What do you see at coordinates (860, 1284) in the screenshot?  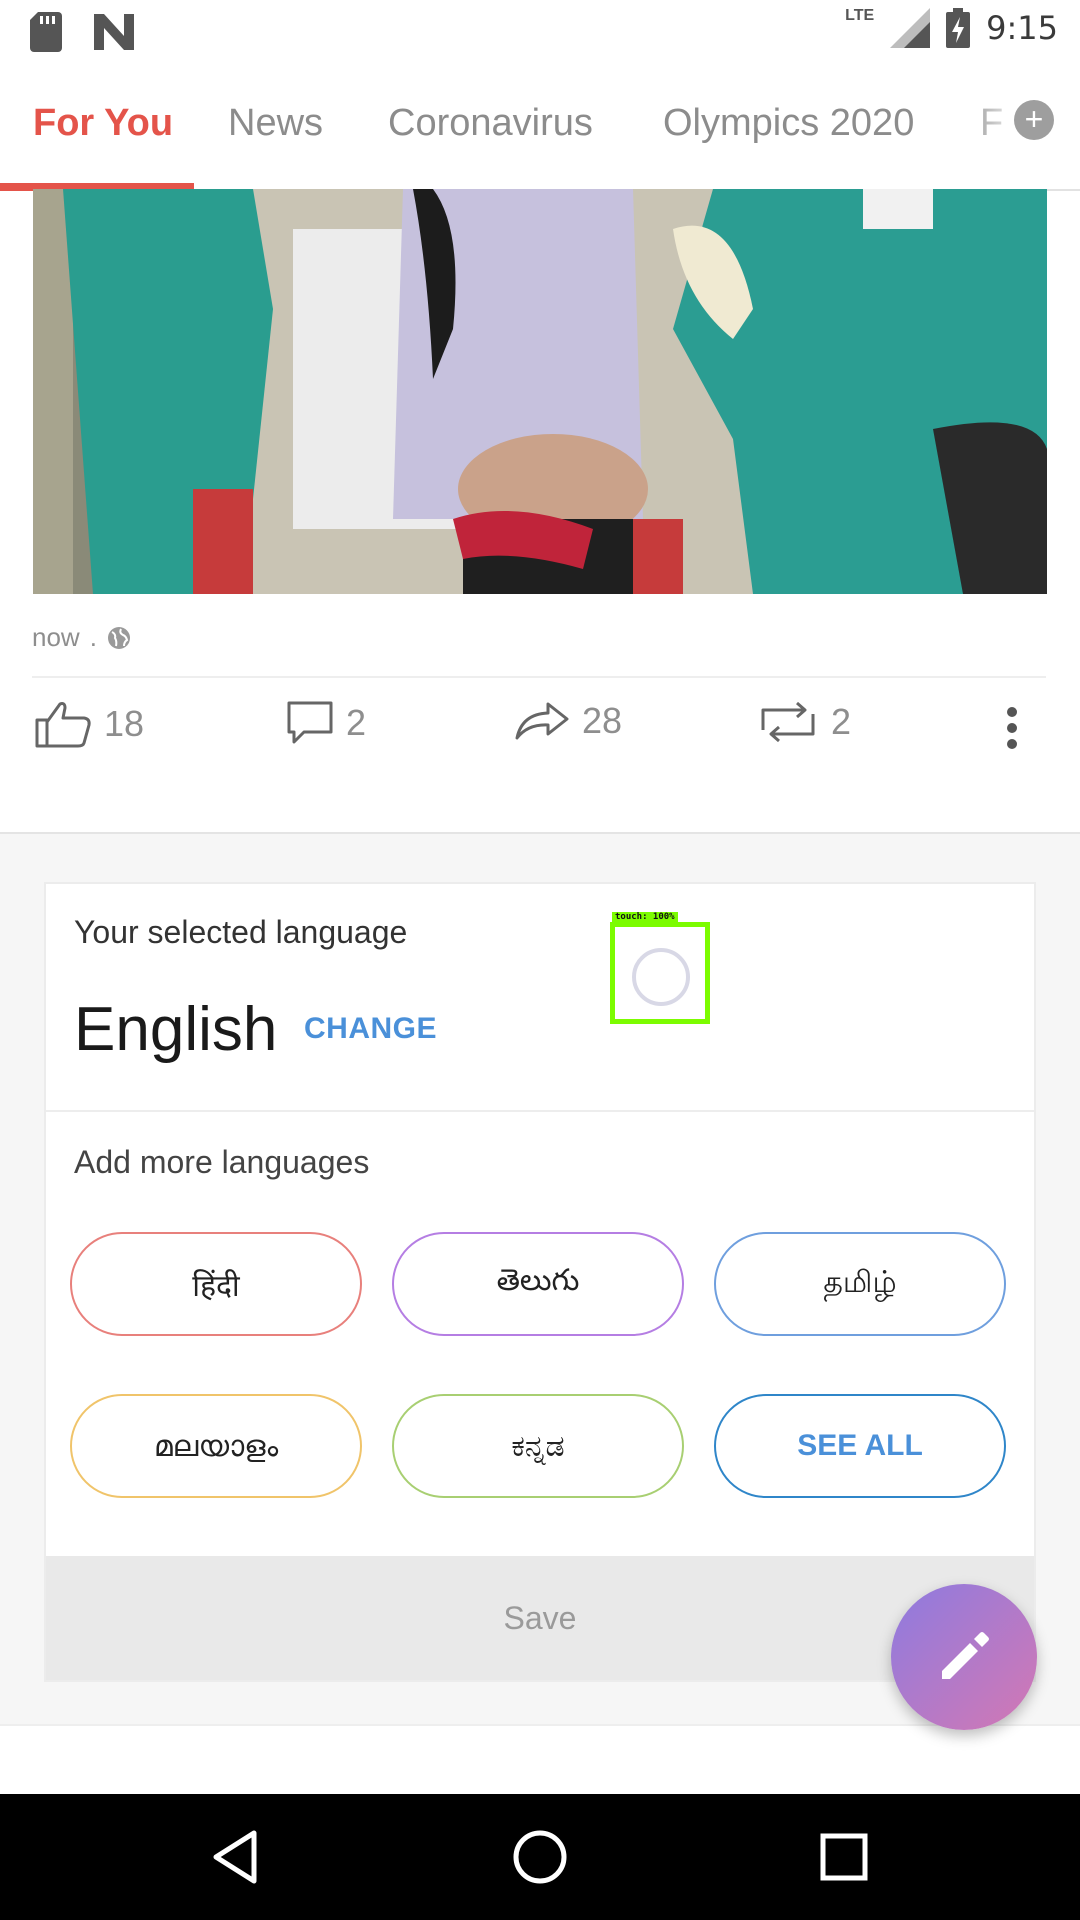 I see `language-option-tamil: தமிழ்` at bounding box center [860, 1284].